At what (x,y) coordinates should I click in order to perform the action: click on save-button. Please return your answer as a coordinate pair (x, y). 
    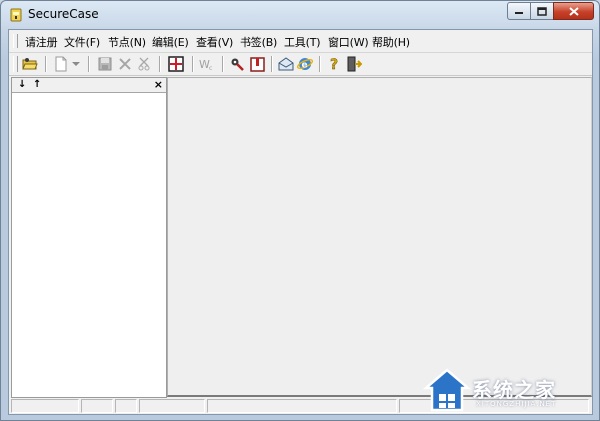
    Looking at the image, I should click on (105, 64).